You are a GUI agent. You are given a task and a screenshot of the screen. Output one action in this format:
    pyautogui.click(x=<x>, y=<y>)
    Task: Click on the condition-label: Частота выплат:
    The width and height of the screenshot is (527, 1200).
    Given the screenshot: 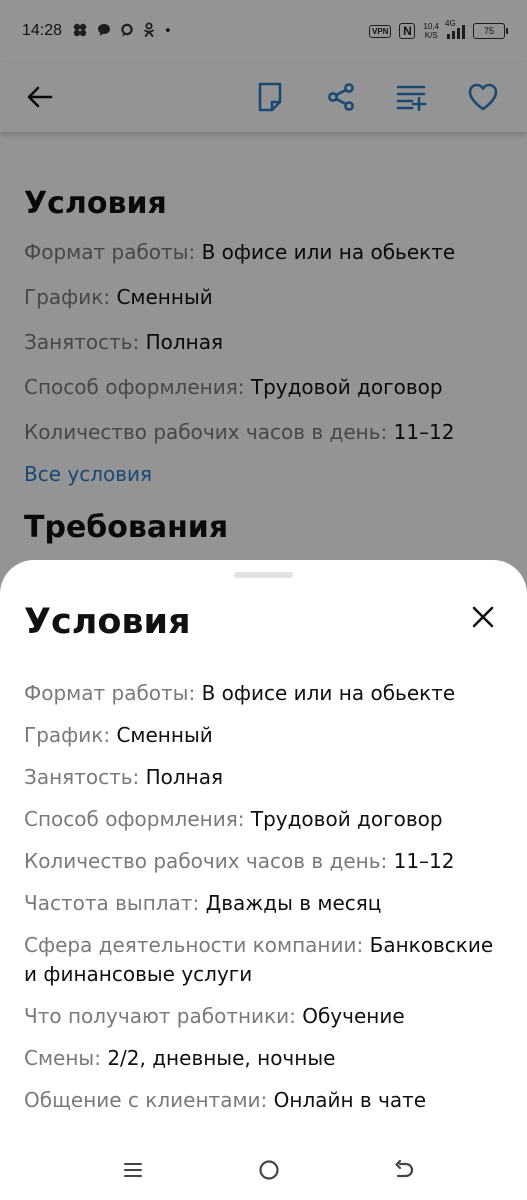 What is the action you would take?
    pyautogui.click(x=112, y=903)
    